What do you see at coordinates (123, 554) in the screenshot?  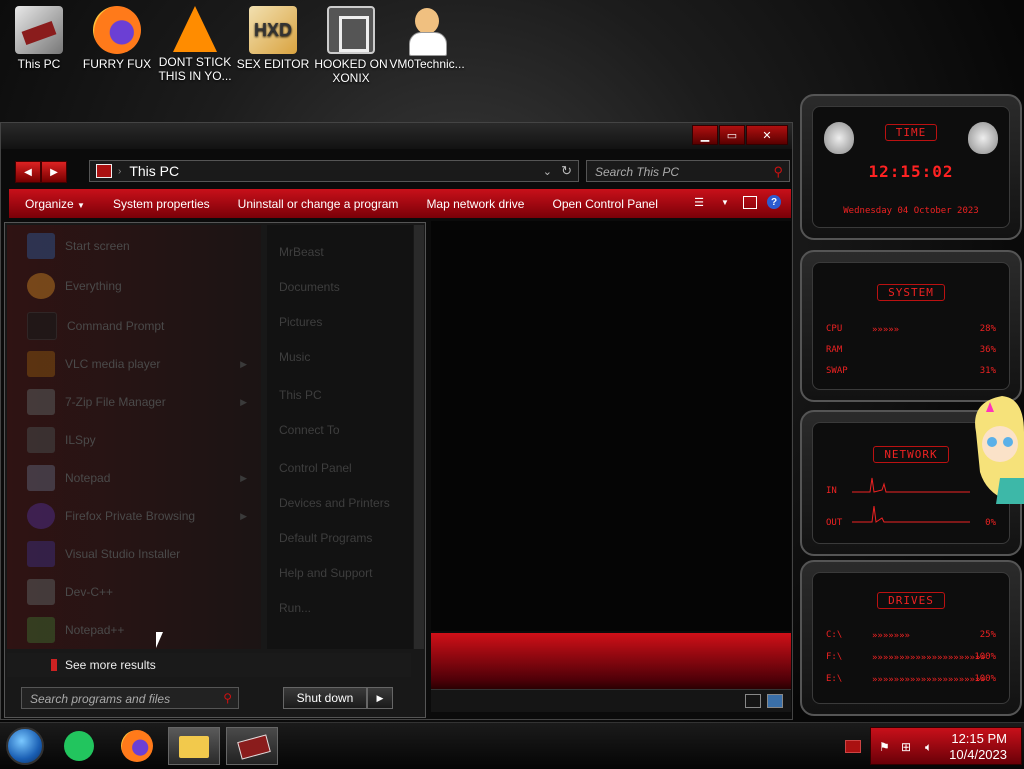 I see `program-label: Visual Studio Installer` at bounding box center [123, 554].